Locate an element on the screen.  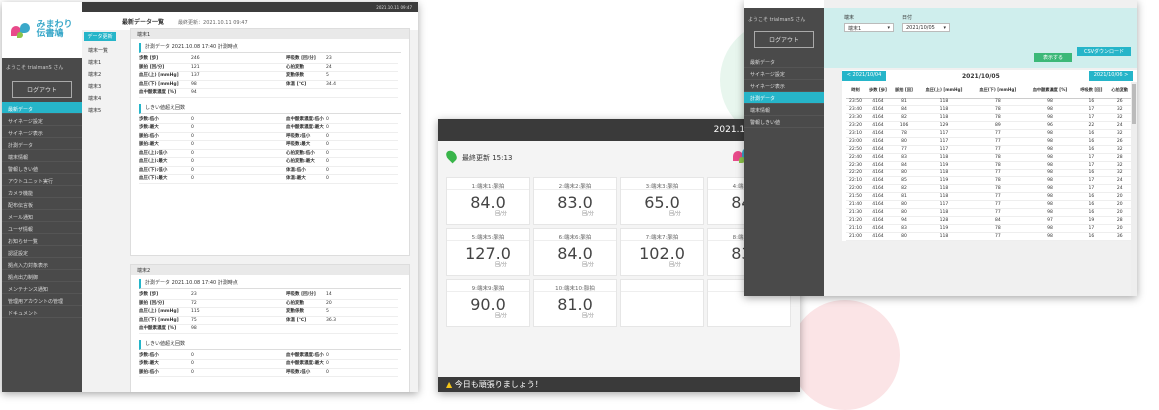
sidebar-item: メンテナンス通知 is located at coordinates (42, 288).